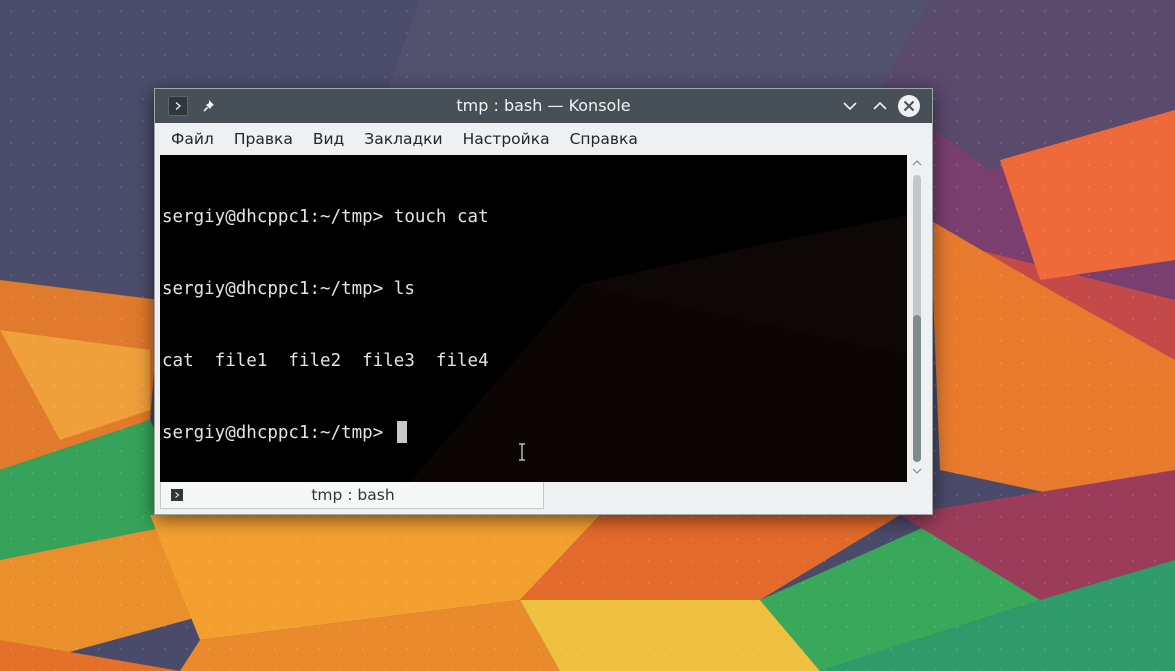  Describe the element at coordinates (263, 139) in the screenshot. I see `menu-edit: Правка` at that location.